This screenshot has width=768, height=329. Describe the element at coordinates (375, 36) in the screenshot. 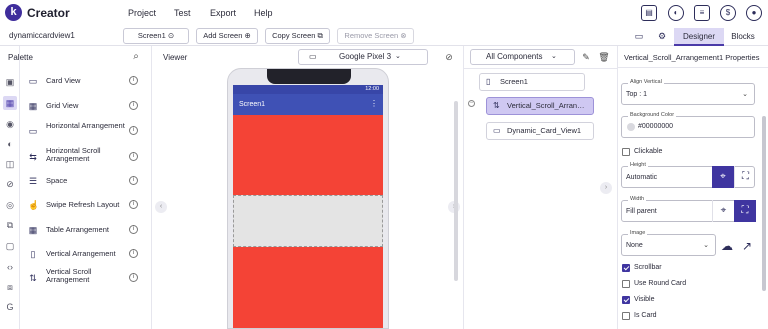

I see `remove-screen-button: Remove Screen ⊗` at that location.